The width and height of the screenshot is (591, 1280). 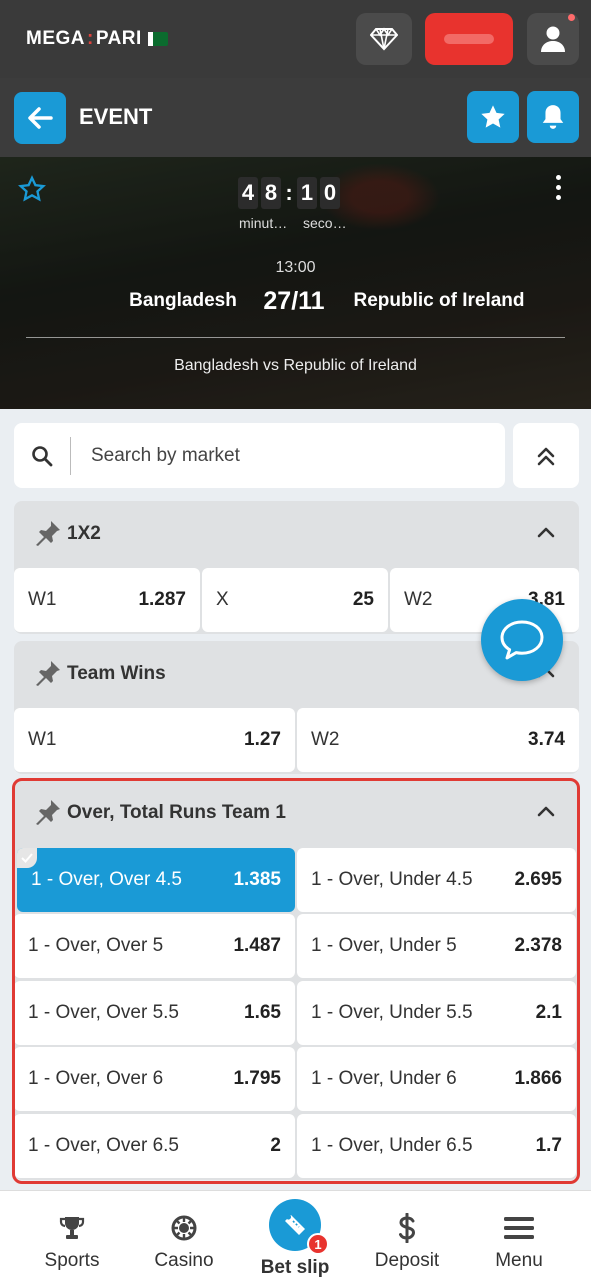 What do you see at coordinates (271, 193) in the screenshot?
I see `timer-digit: 8` at bounding box center [271, 193].